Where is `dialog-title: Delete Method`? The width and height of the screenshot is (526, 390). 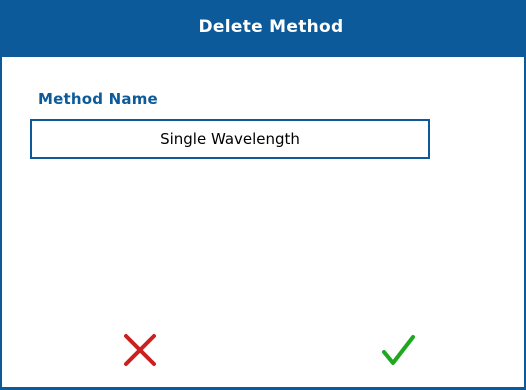
dialog-title: Delete Method is located at coordinates (271, 26).